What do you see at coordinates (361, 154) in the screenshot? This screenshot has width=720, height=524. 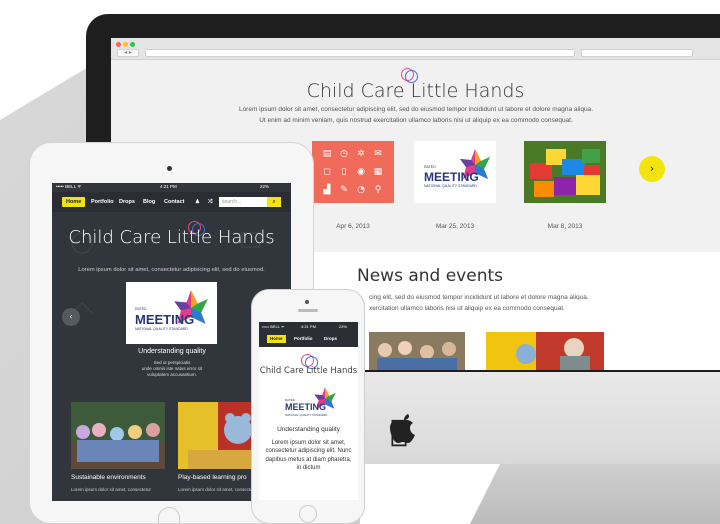 I see `snow-icon: ✲` at bounding box center [361, 154].